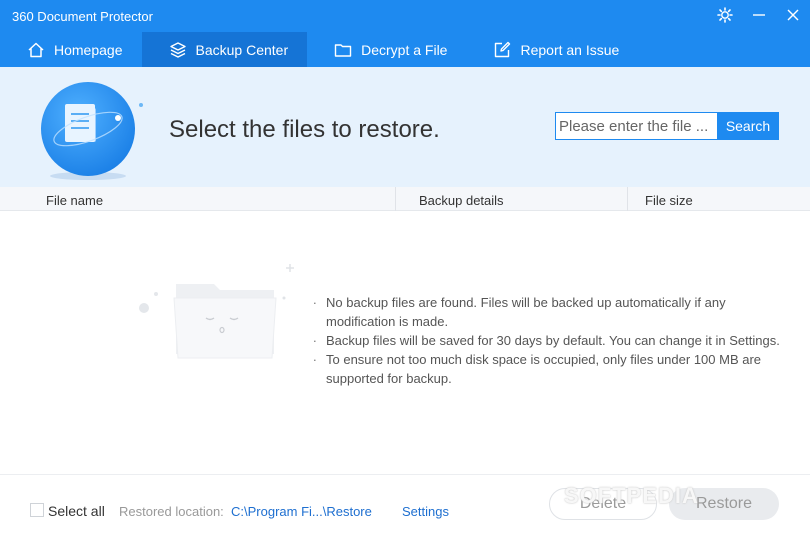 The height and width of the screenshot is (535, 810). What do you see at coordinates (304, 129) in the screenshot?
I see `page-title: Select the files to restore.` at bounding box center [304, 129].